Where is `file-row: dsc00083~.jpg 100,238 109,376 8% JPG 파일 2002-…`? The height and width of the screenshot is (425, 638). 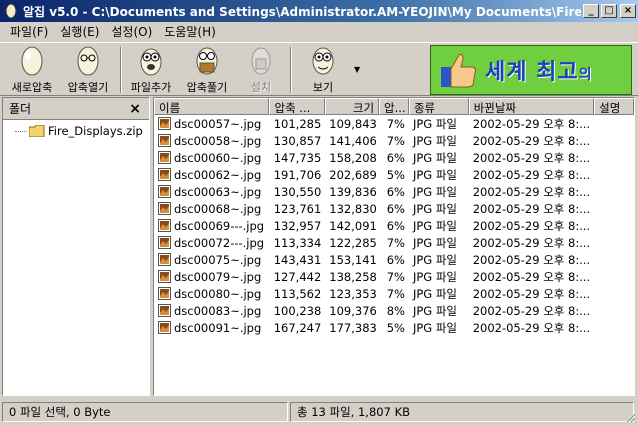 file-row: dsc00083~.jpg 100,238 109,376 8% JPG 파일 2002-… is located at coordinates (394, 310).